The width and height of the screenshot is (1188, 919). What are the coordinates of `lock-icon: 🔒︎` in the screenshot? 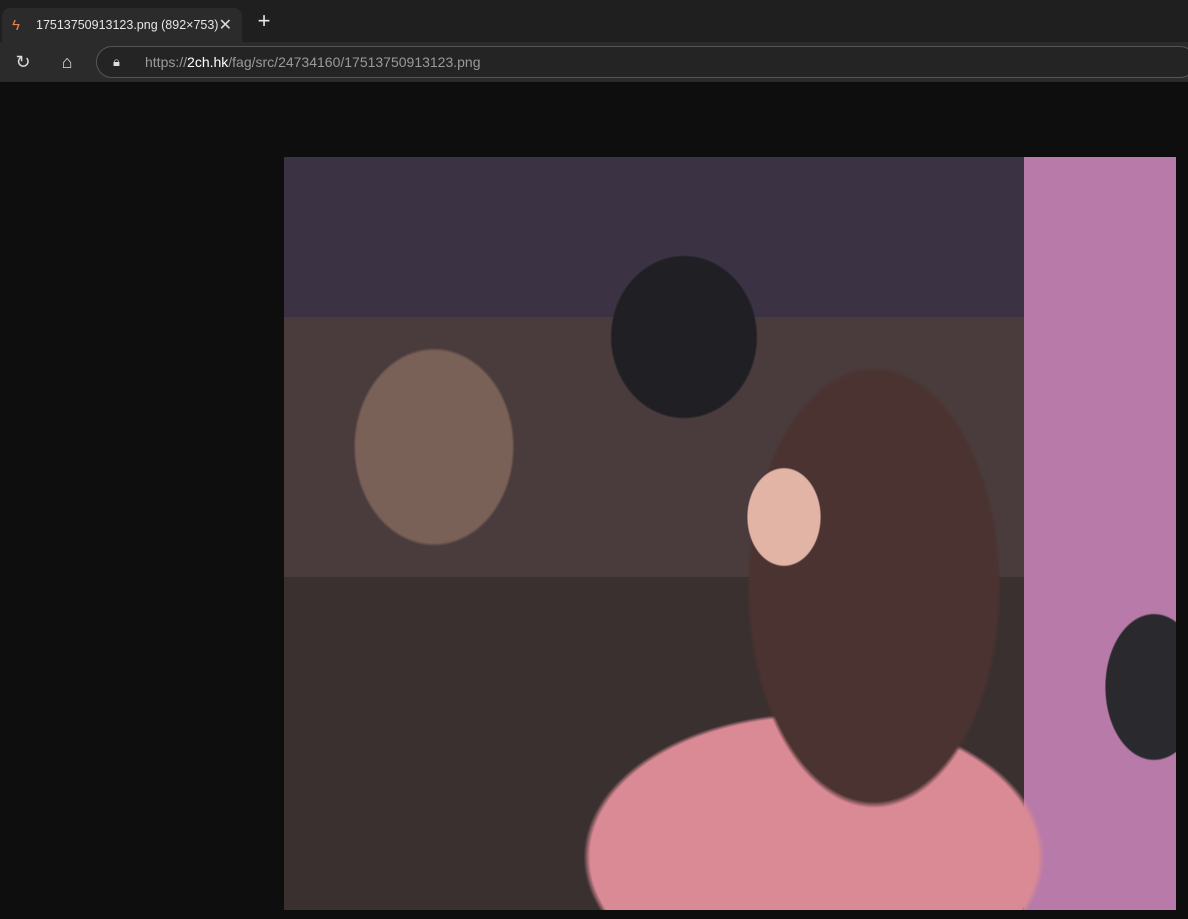 It's located at (116, 61).